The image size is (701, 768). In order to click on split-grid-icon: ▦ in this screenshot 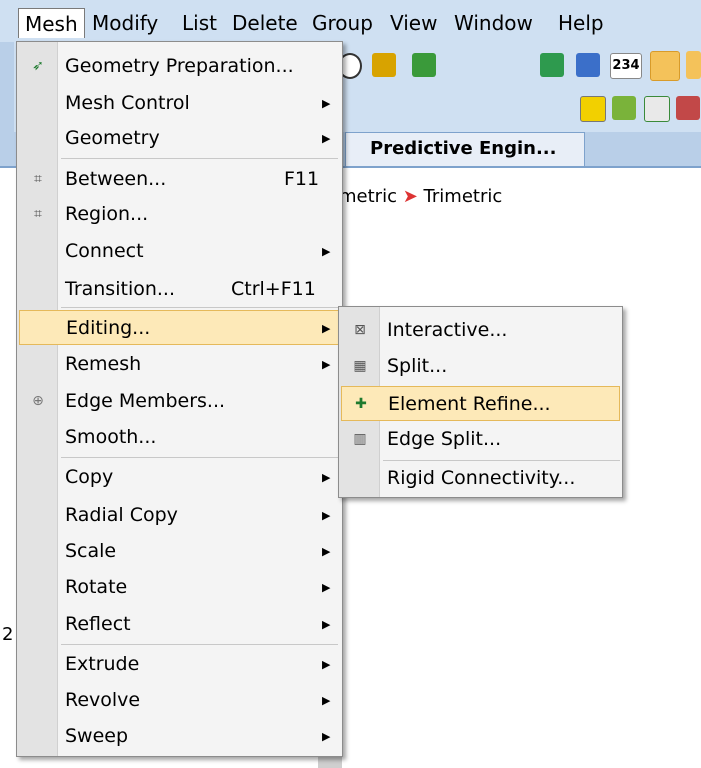, I will do `click(360, 366)`.